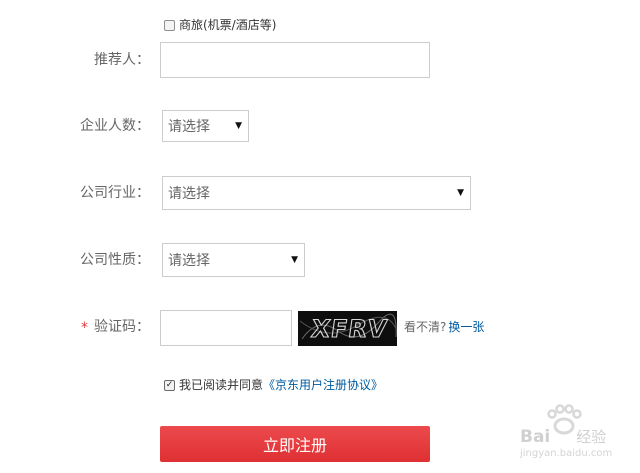  I want to click on captcha-label: 验证码：, so click(122, 327).